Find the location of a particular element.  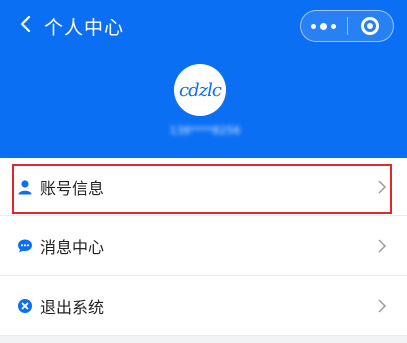

target-circle-icon is located at coordinates (370, 26).